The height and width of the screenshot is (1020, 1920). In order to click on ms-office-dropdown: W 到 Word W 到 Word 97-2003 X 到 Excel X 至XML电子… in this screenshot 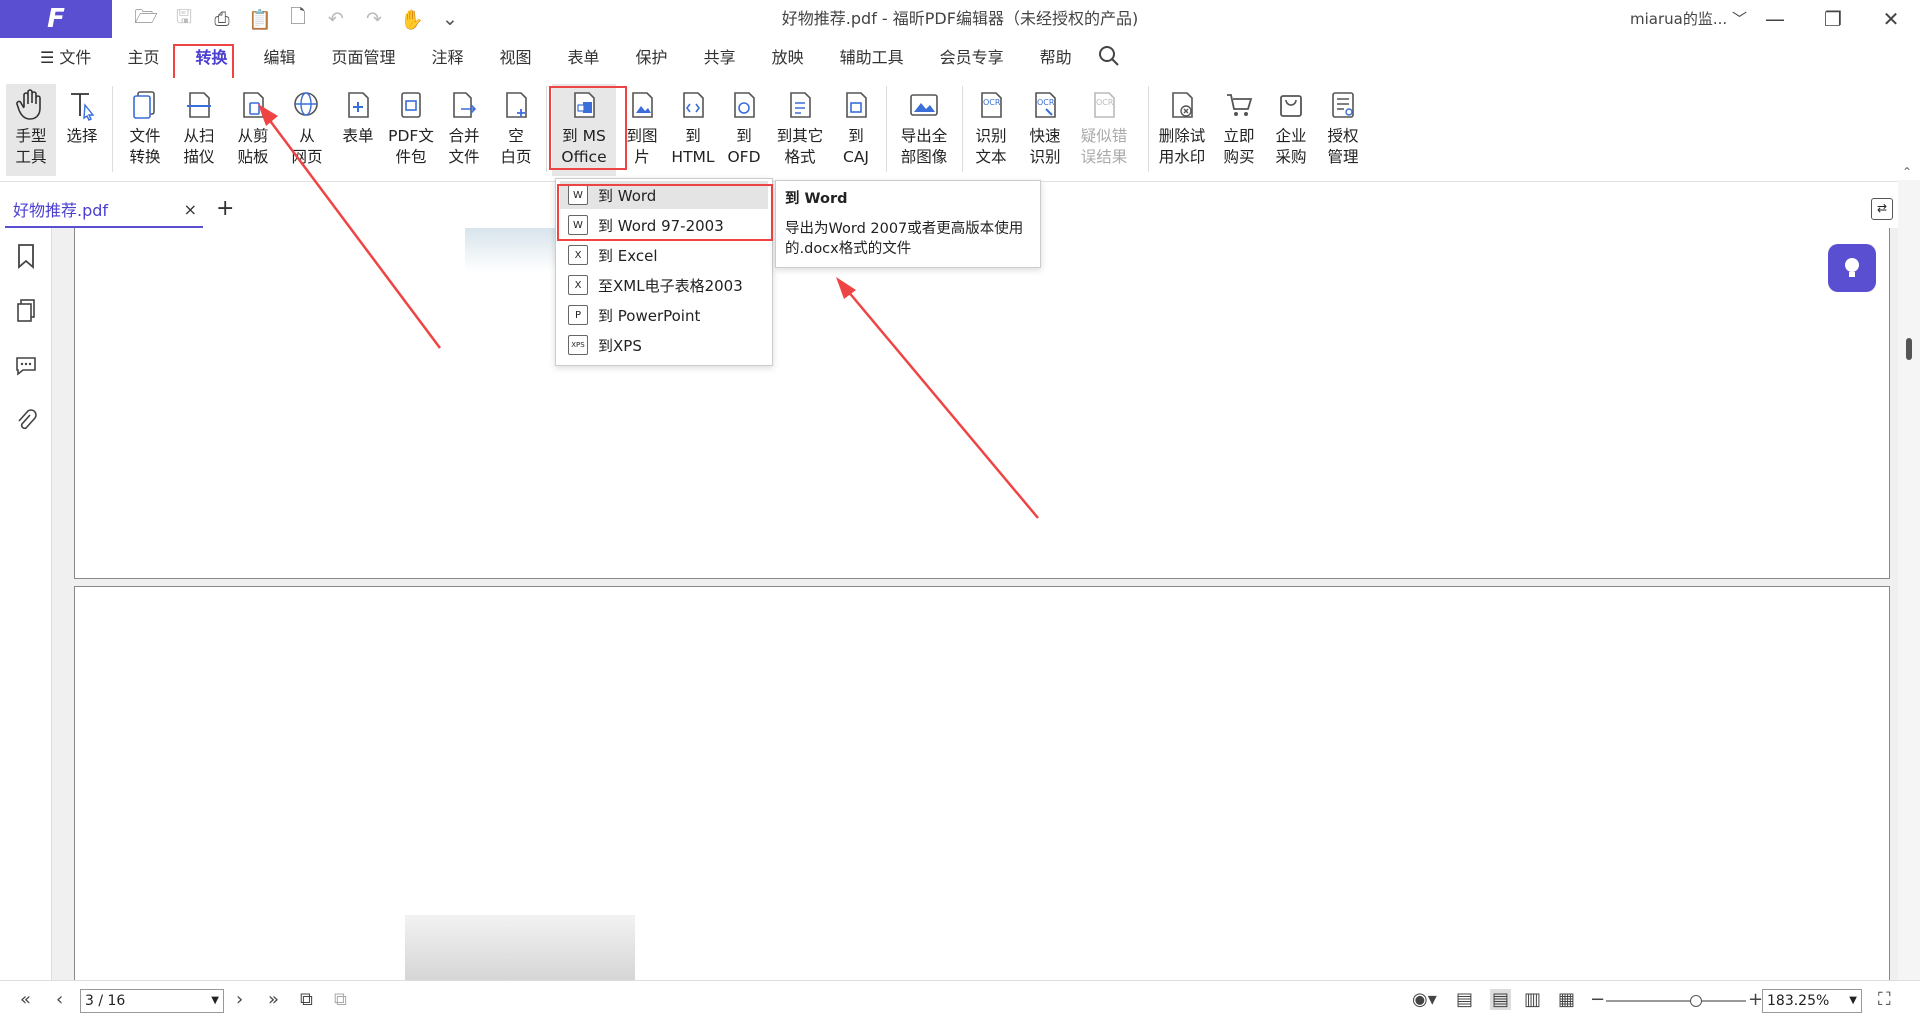, I will do `click(664, 272)`.